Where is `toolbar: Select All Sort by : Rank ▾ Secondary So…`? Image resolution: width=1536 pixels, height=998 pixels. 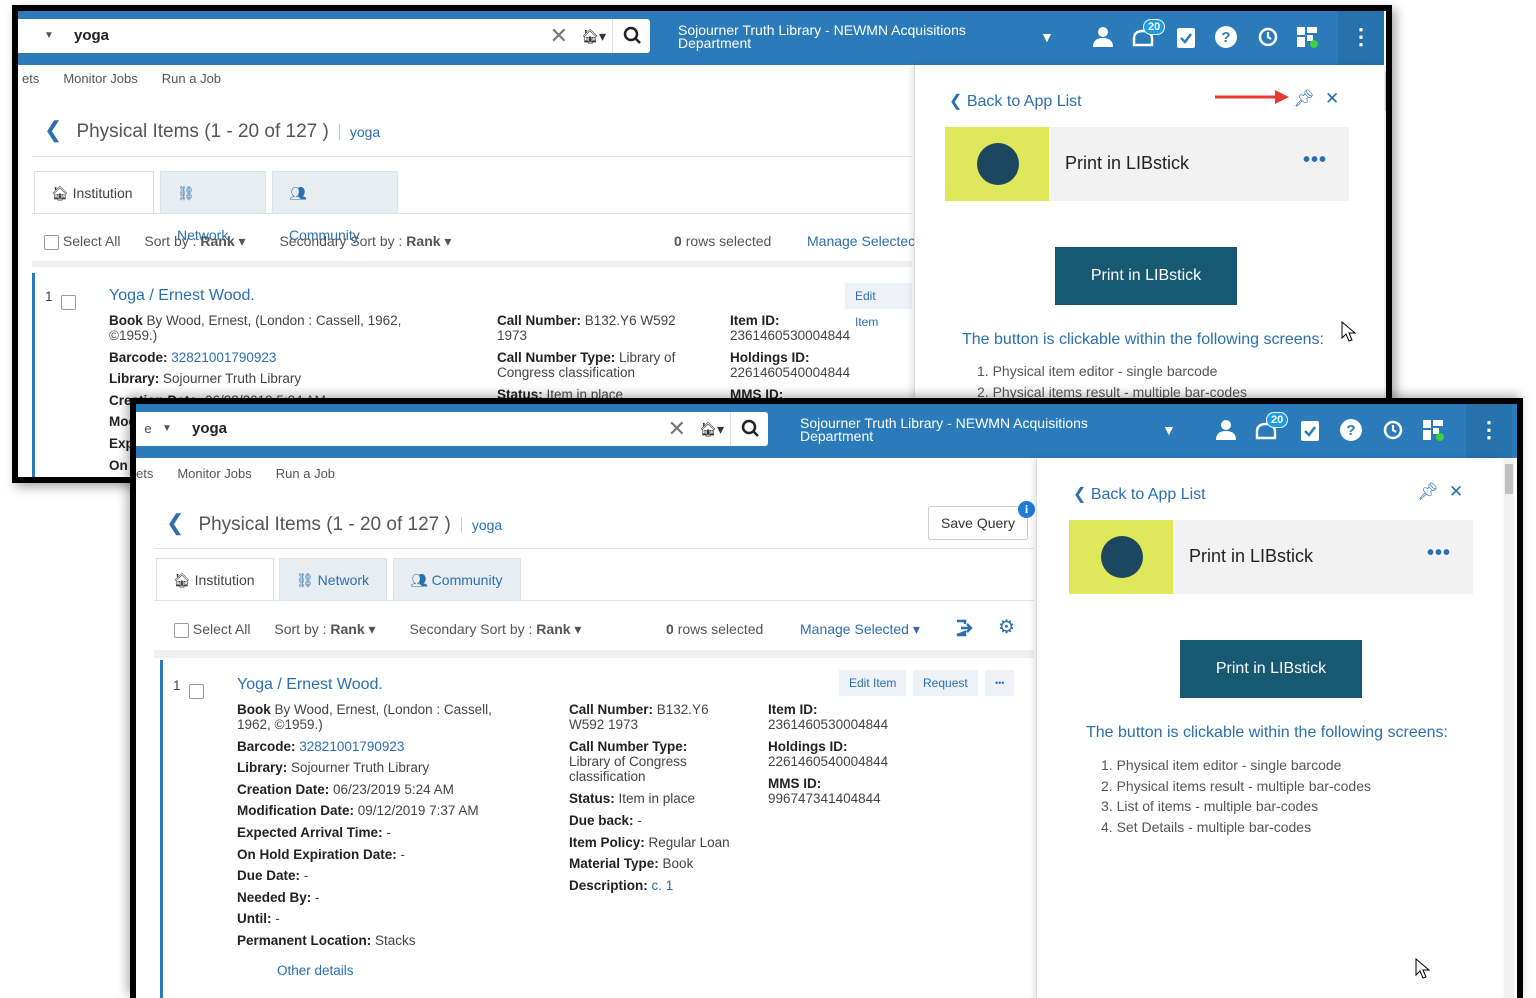 toolbar: Select All Sort by : Rank ▾ Secondary So… is located at coordinates (377, 629).